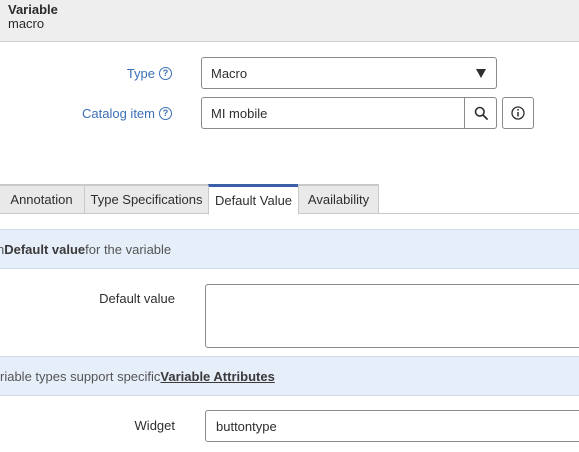  Describe the element at coordinates (349, 73) in the screenshot. I see `type-select: Macro` at that location.